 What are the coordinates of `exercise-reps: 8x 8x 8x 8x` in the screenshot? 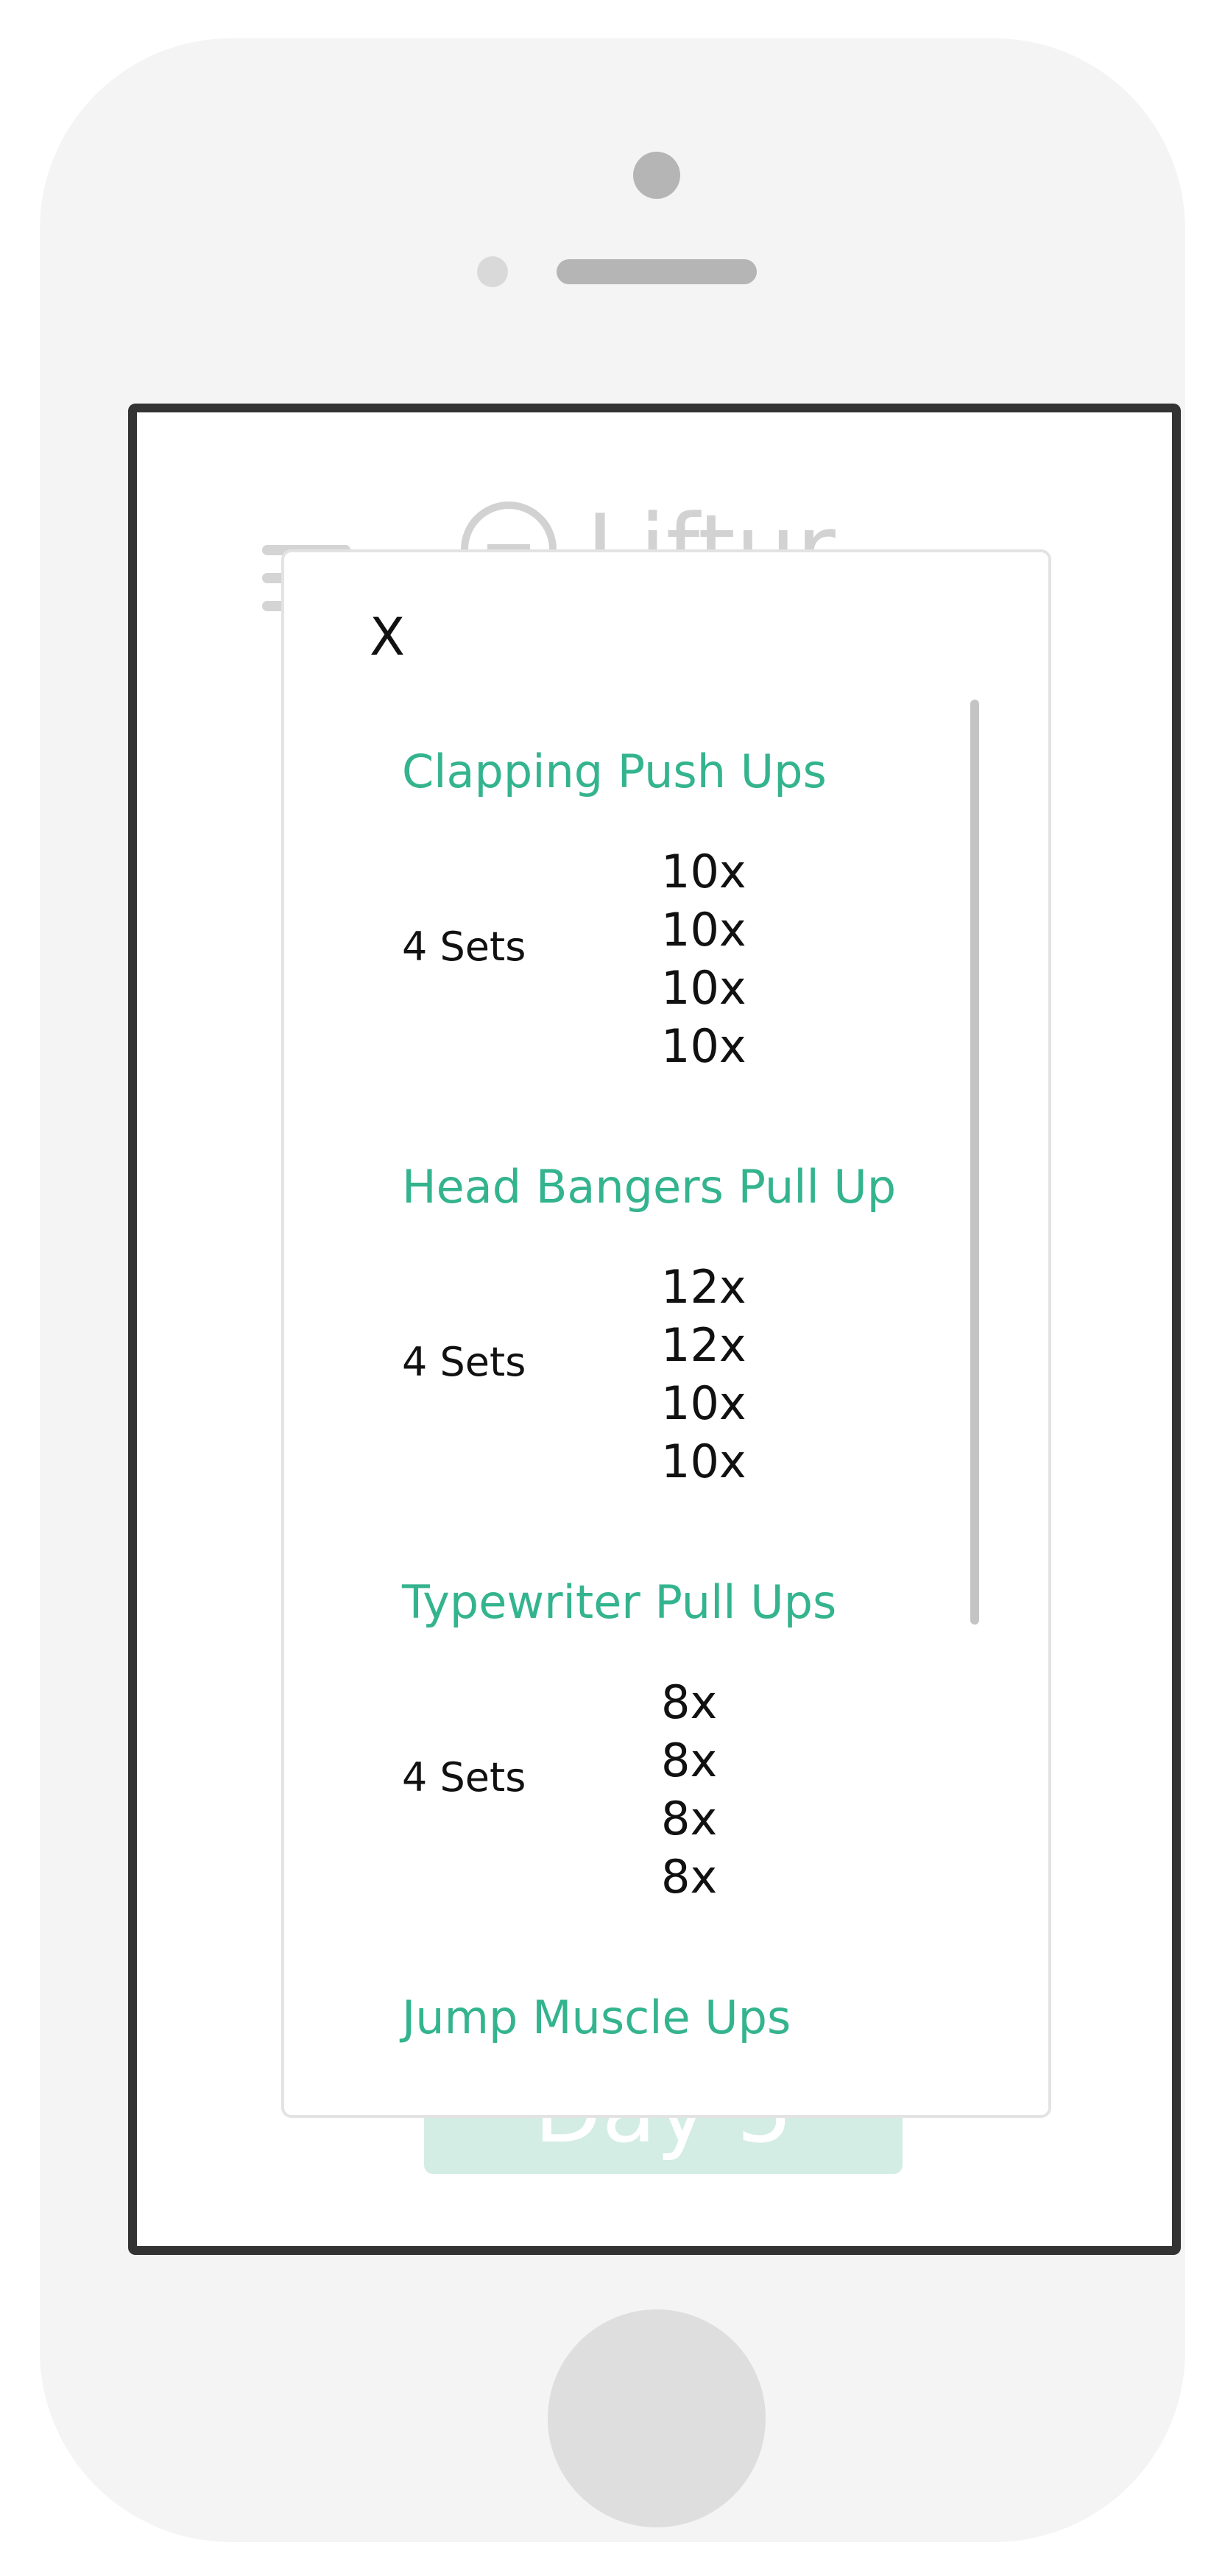 It's located at (689, 1789).